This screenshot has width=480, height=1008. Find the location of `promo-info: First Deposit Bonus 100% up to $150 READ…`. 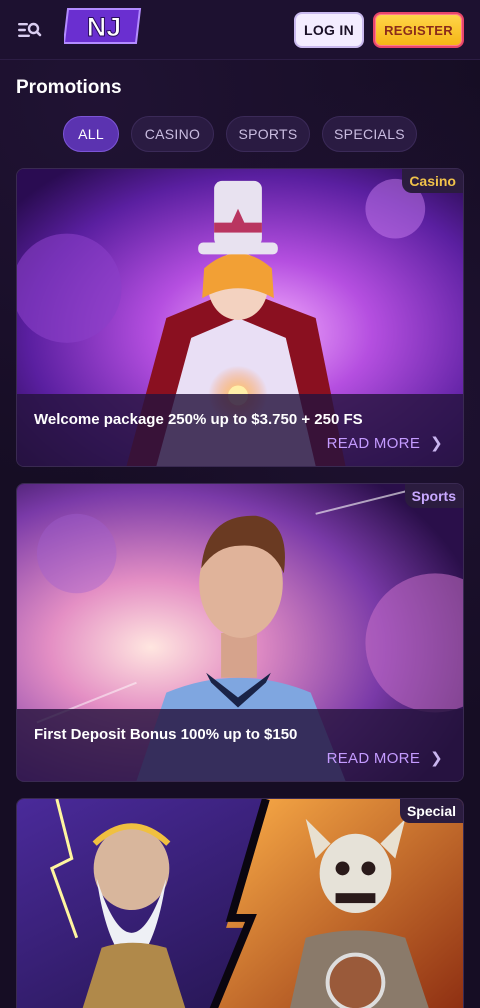

promo-info: First Deposit Bonus 100% up to $150 READ… is located at coordinates (240, 745).